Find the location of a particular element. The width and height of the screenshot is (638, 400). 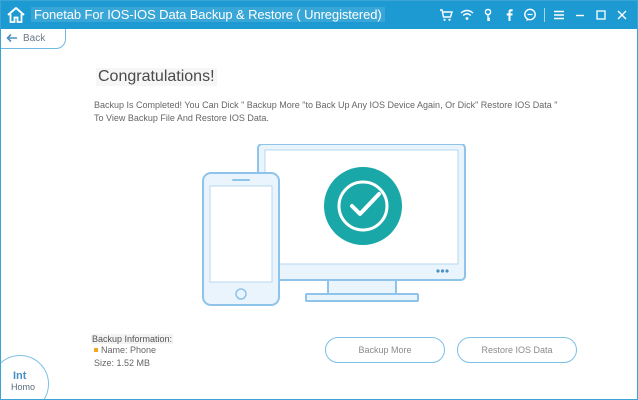

restore-ios-data-button: Restore IOS Data is located at coordinates (517, 350).